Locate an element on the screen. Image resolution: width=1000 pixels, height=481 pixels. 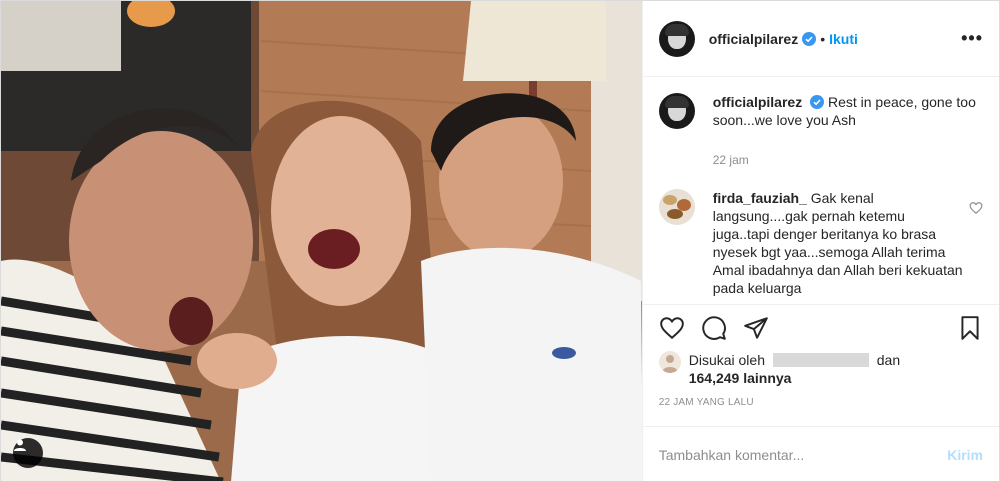
likes-count: 164,249 lainnya is located at coordinates (740, 378).